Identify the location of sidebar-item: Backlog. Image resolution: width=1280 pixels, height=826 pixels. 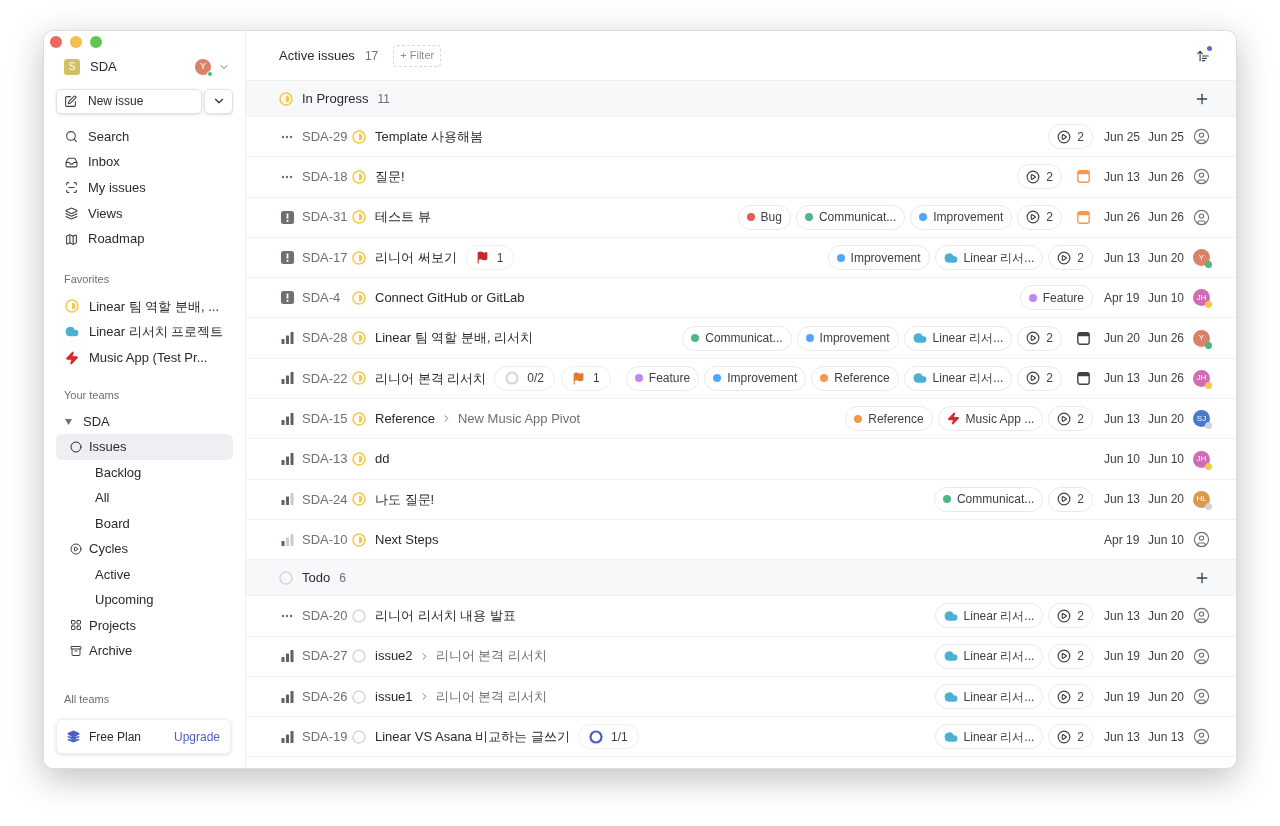
(144, 472).